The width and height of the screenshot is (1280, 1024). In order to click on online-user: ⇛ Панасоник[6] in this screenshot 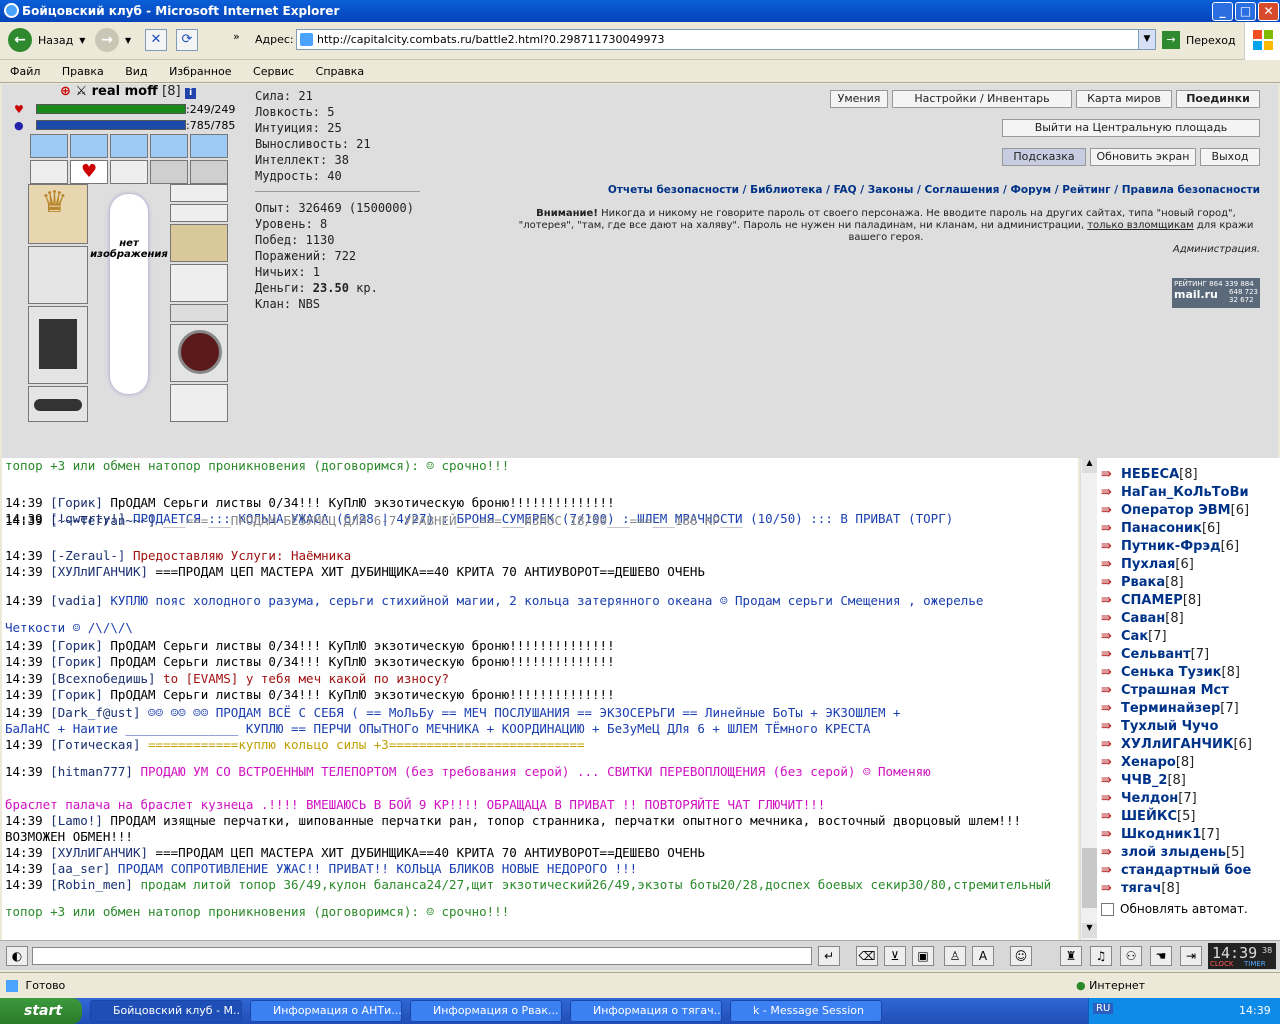, I will do `click(1160, 529)`.